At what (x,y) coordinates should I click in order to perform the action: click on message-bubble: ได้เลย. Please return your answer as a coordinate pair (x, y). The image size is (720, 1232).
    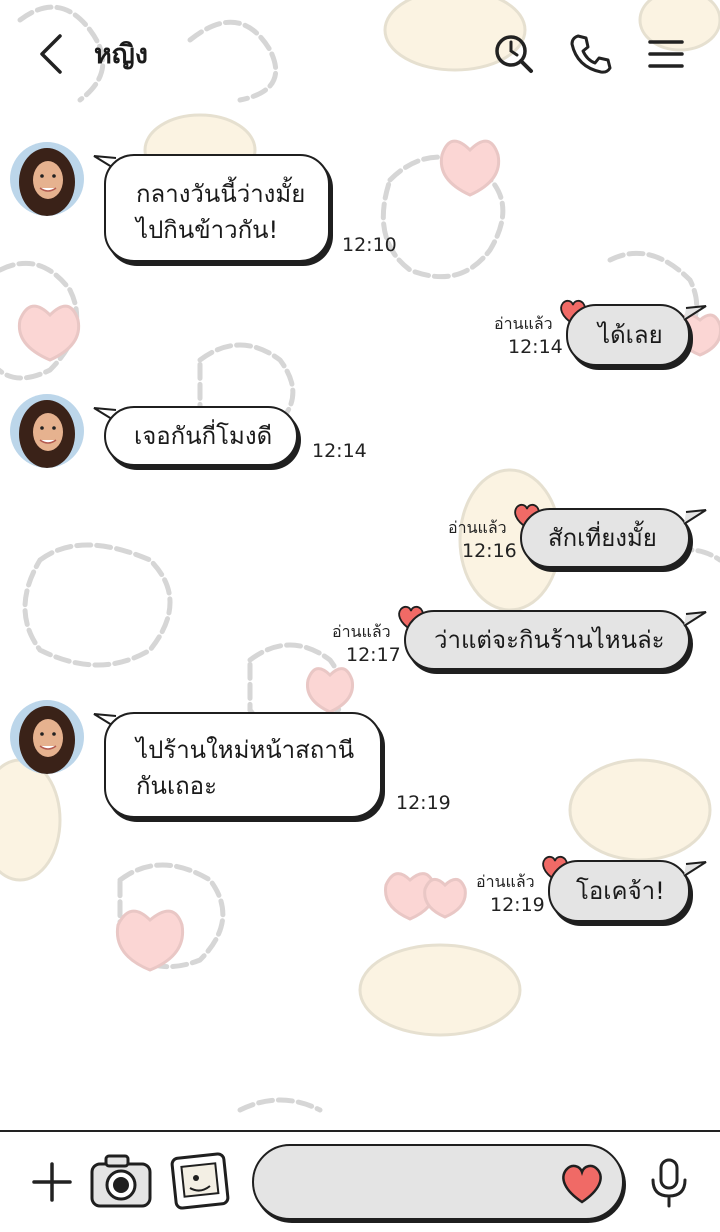
    Looking at the image, I should click on (628, 335).